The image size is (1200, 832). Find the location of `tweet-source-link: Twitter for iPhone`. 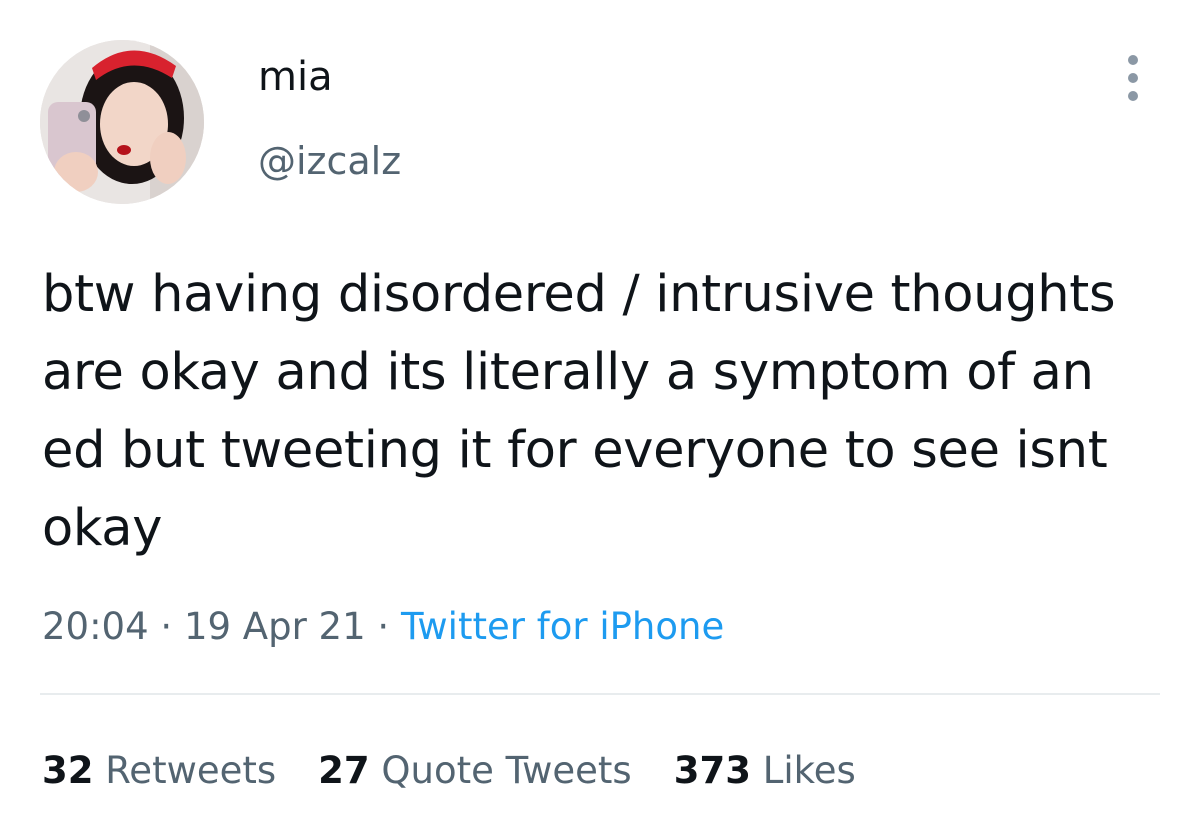

tweet-source-link: Twitter for iPhone is located at coordinates (562, 626).